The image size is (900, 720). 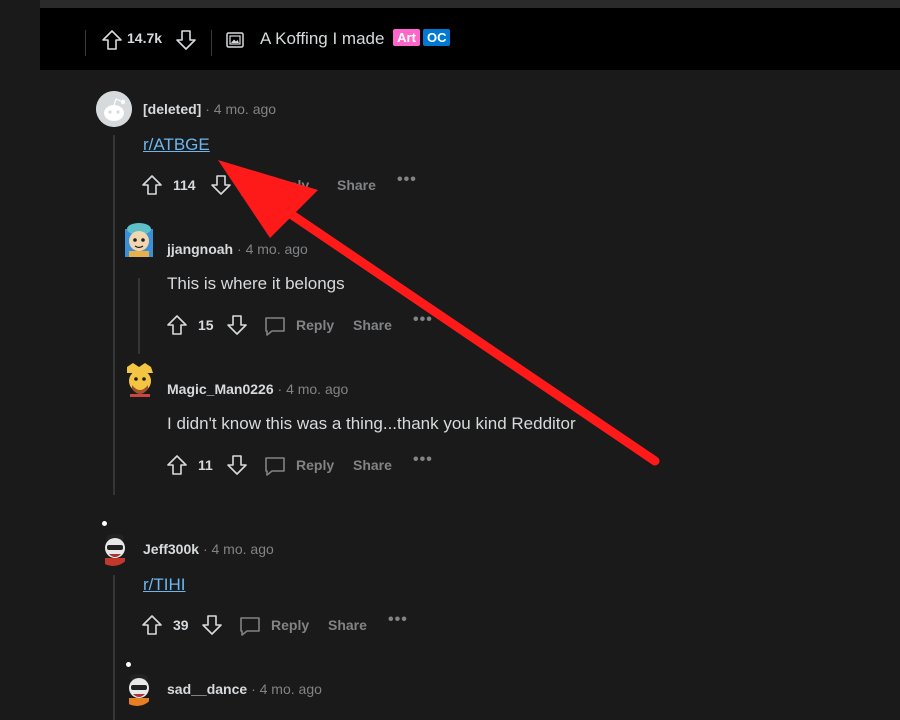 I want to click on comment-author: sad__dance, so click(x=207, y=689).